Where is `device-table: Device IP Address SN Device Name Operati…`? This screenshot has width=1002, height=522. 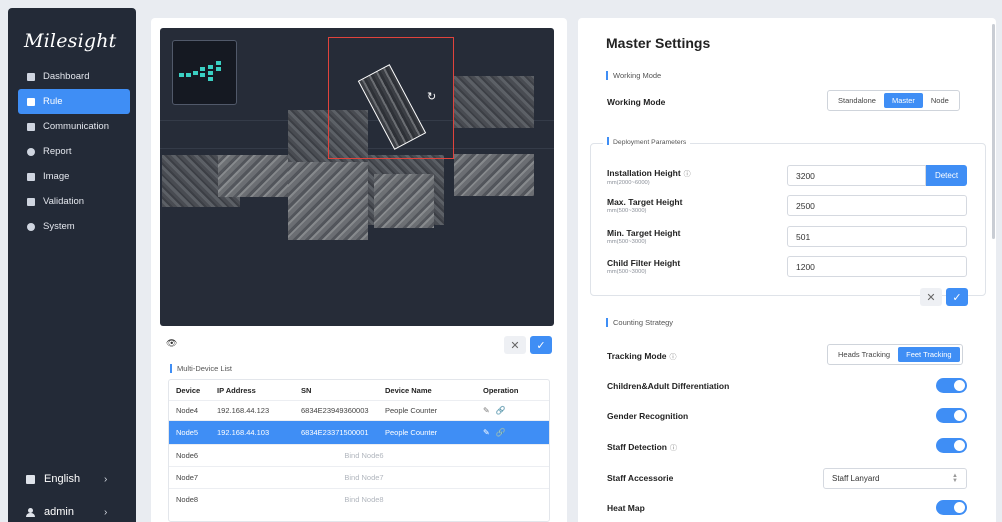
device-table: Device IP Address SN Device Name Operati… is located at coordinates (359, 450).